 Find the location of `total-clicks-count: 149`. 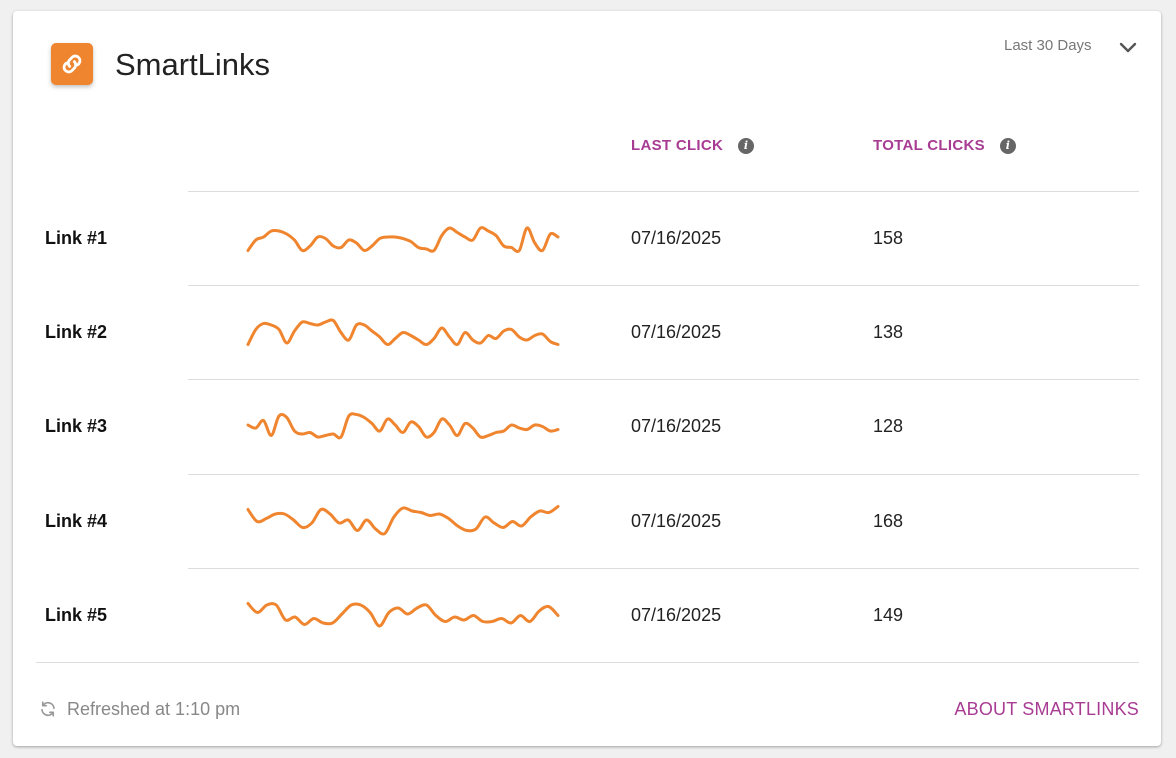

total-clicks-count: 149 is located at coordinates (888, 615).